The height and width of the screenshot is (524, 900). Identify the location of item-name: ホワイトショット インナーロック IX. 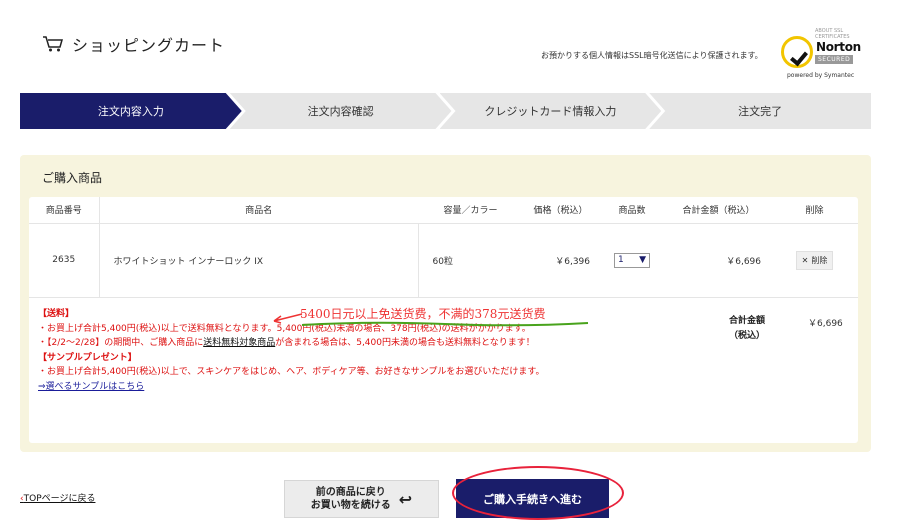
(259, 260).